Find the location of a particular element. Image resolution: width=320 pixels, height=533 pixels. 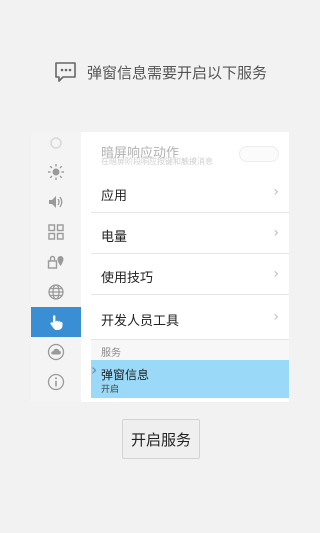

sidebar-info-item is located at coordinates (56, 382).